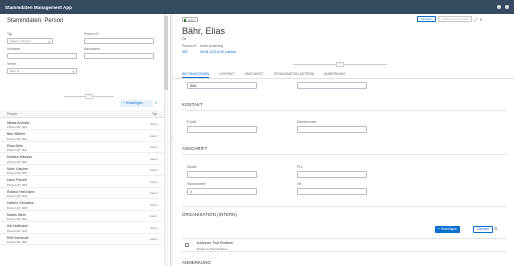 This screenshot has height=266, width=514. Describe the element at coordinates (166, 53) in the screenshot. I see `scrollbar-thumb` at that location.